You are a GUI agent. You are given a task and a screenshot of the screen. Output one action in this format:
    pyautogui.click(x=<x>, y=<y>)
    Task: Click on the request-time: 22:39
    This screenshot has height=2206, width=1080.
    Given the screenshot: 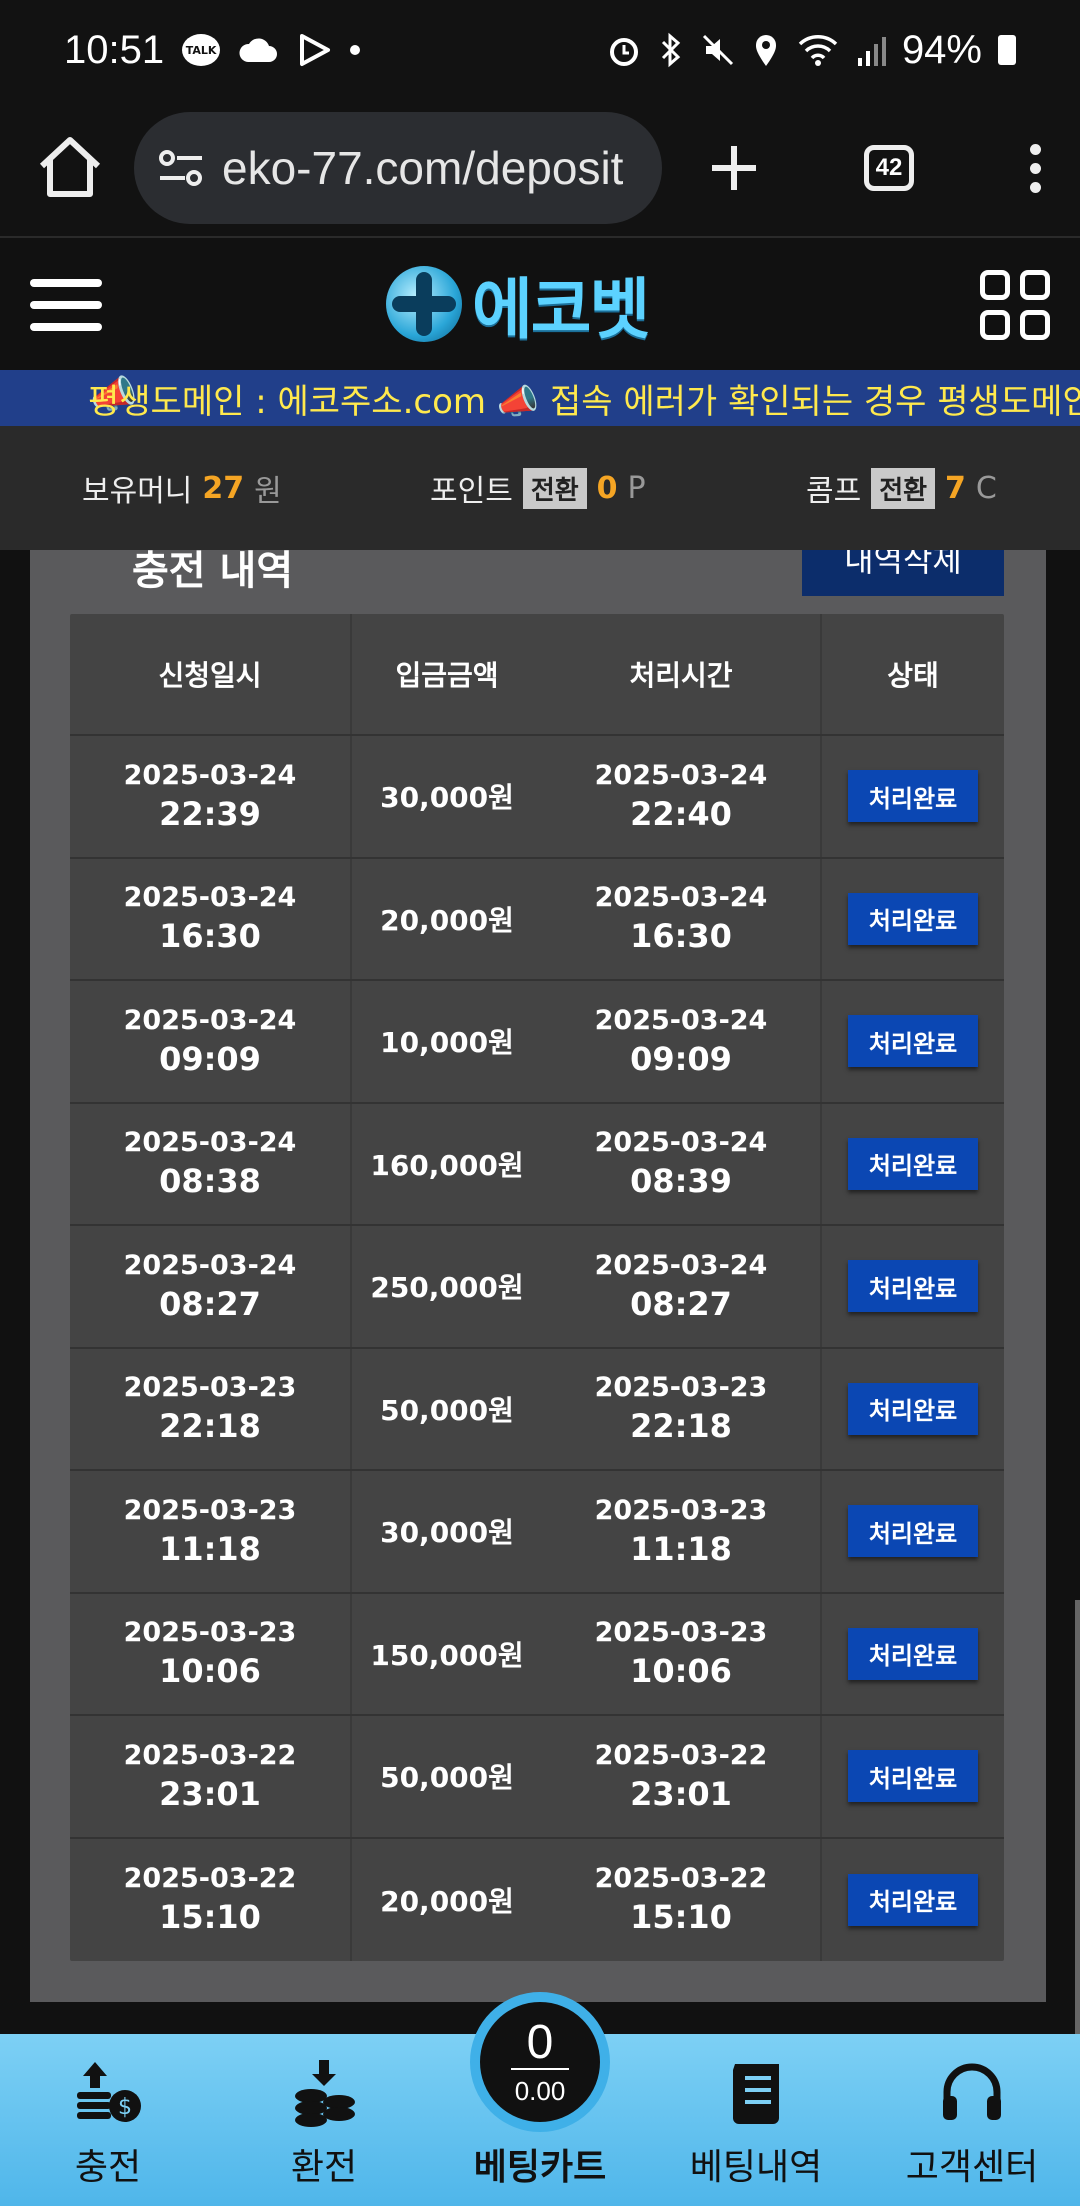 What is the action you would take?
    pyautogui.click(x=210, y=813)
    